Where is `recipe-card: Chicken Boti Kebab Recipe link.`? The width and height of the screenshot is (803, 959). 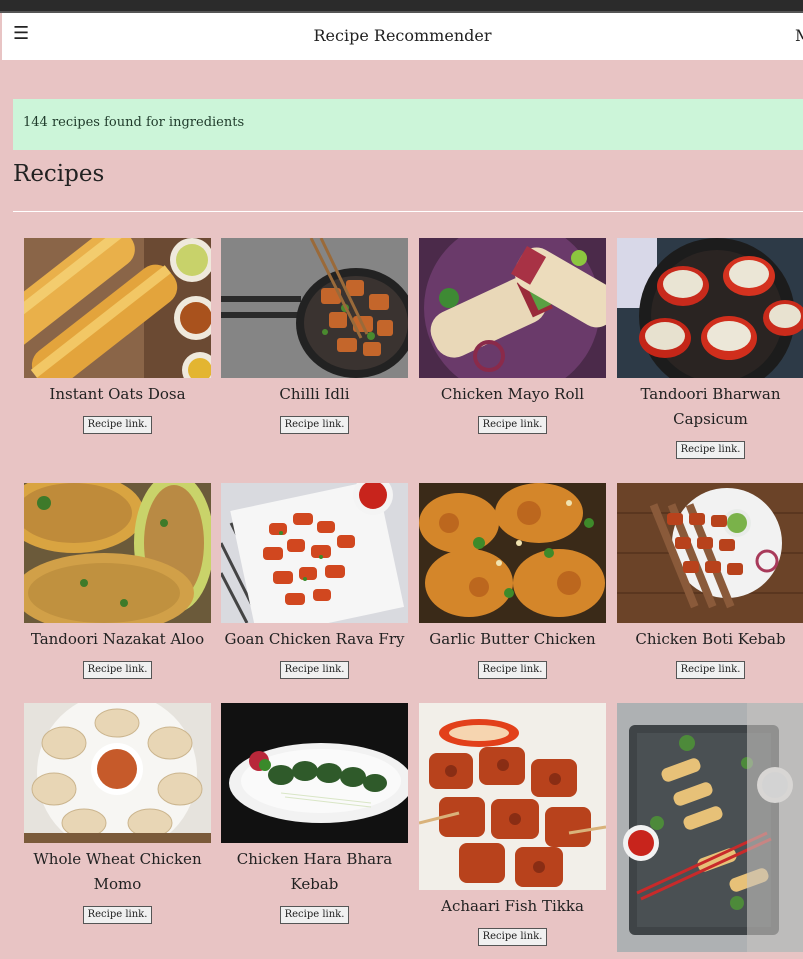
recipe-card: Chicken Boti Kebab Recipe link. is located at coordinates (710, 581).